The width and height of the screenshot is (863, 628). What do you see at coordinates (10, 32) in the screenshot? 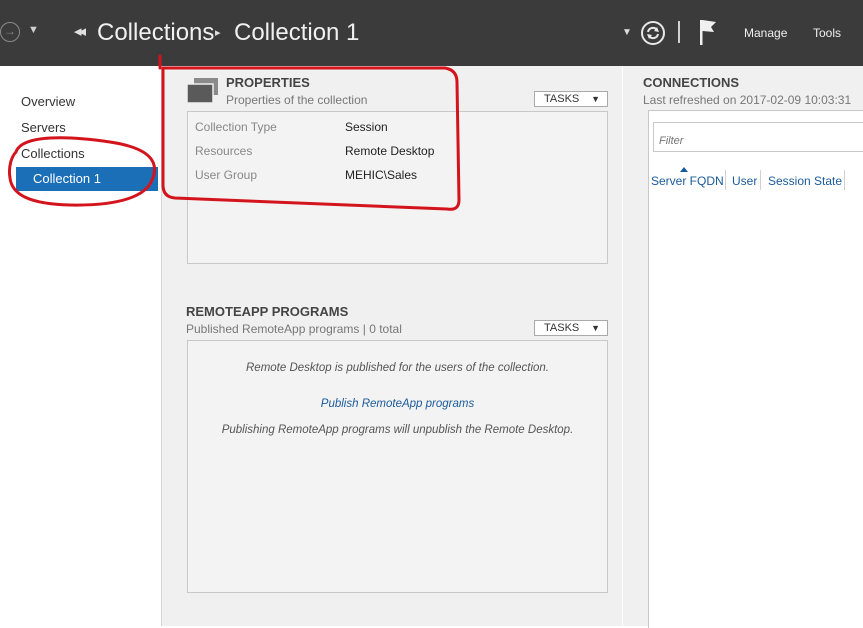
I see `back-arrow-icon: →` at bounding box center [10, 32].